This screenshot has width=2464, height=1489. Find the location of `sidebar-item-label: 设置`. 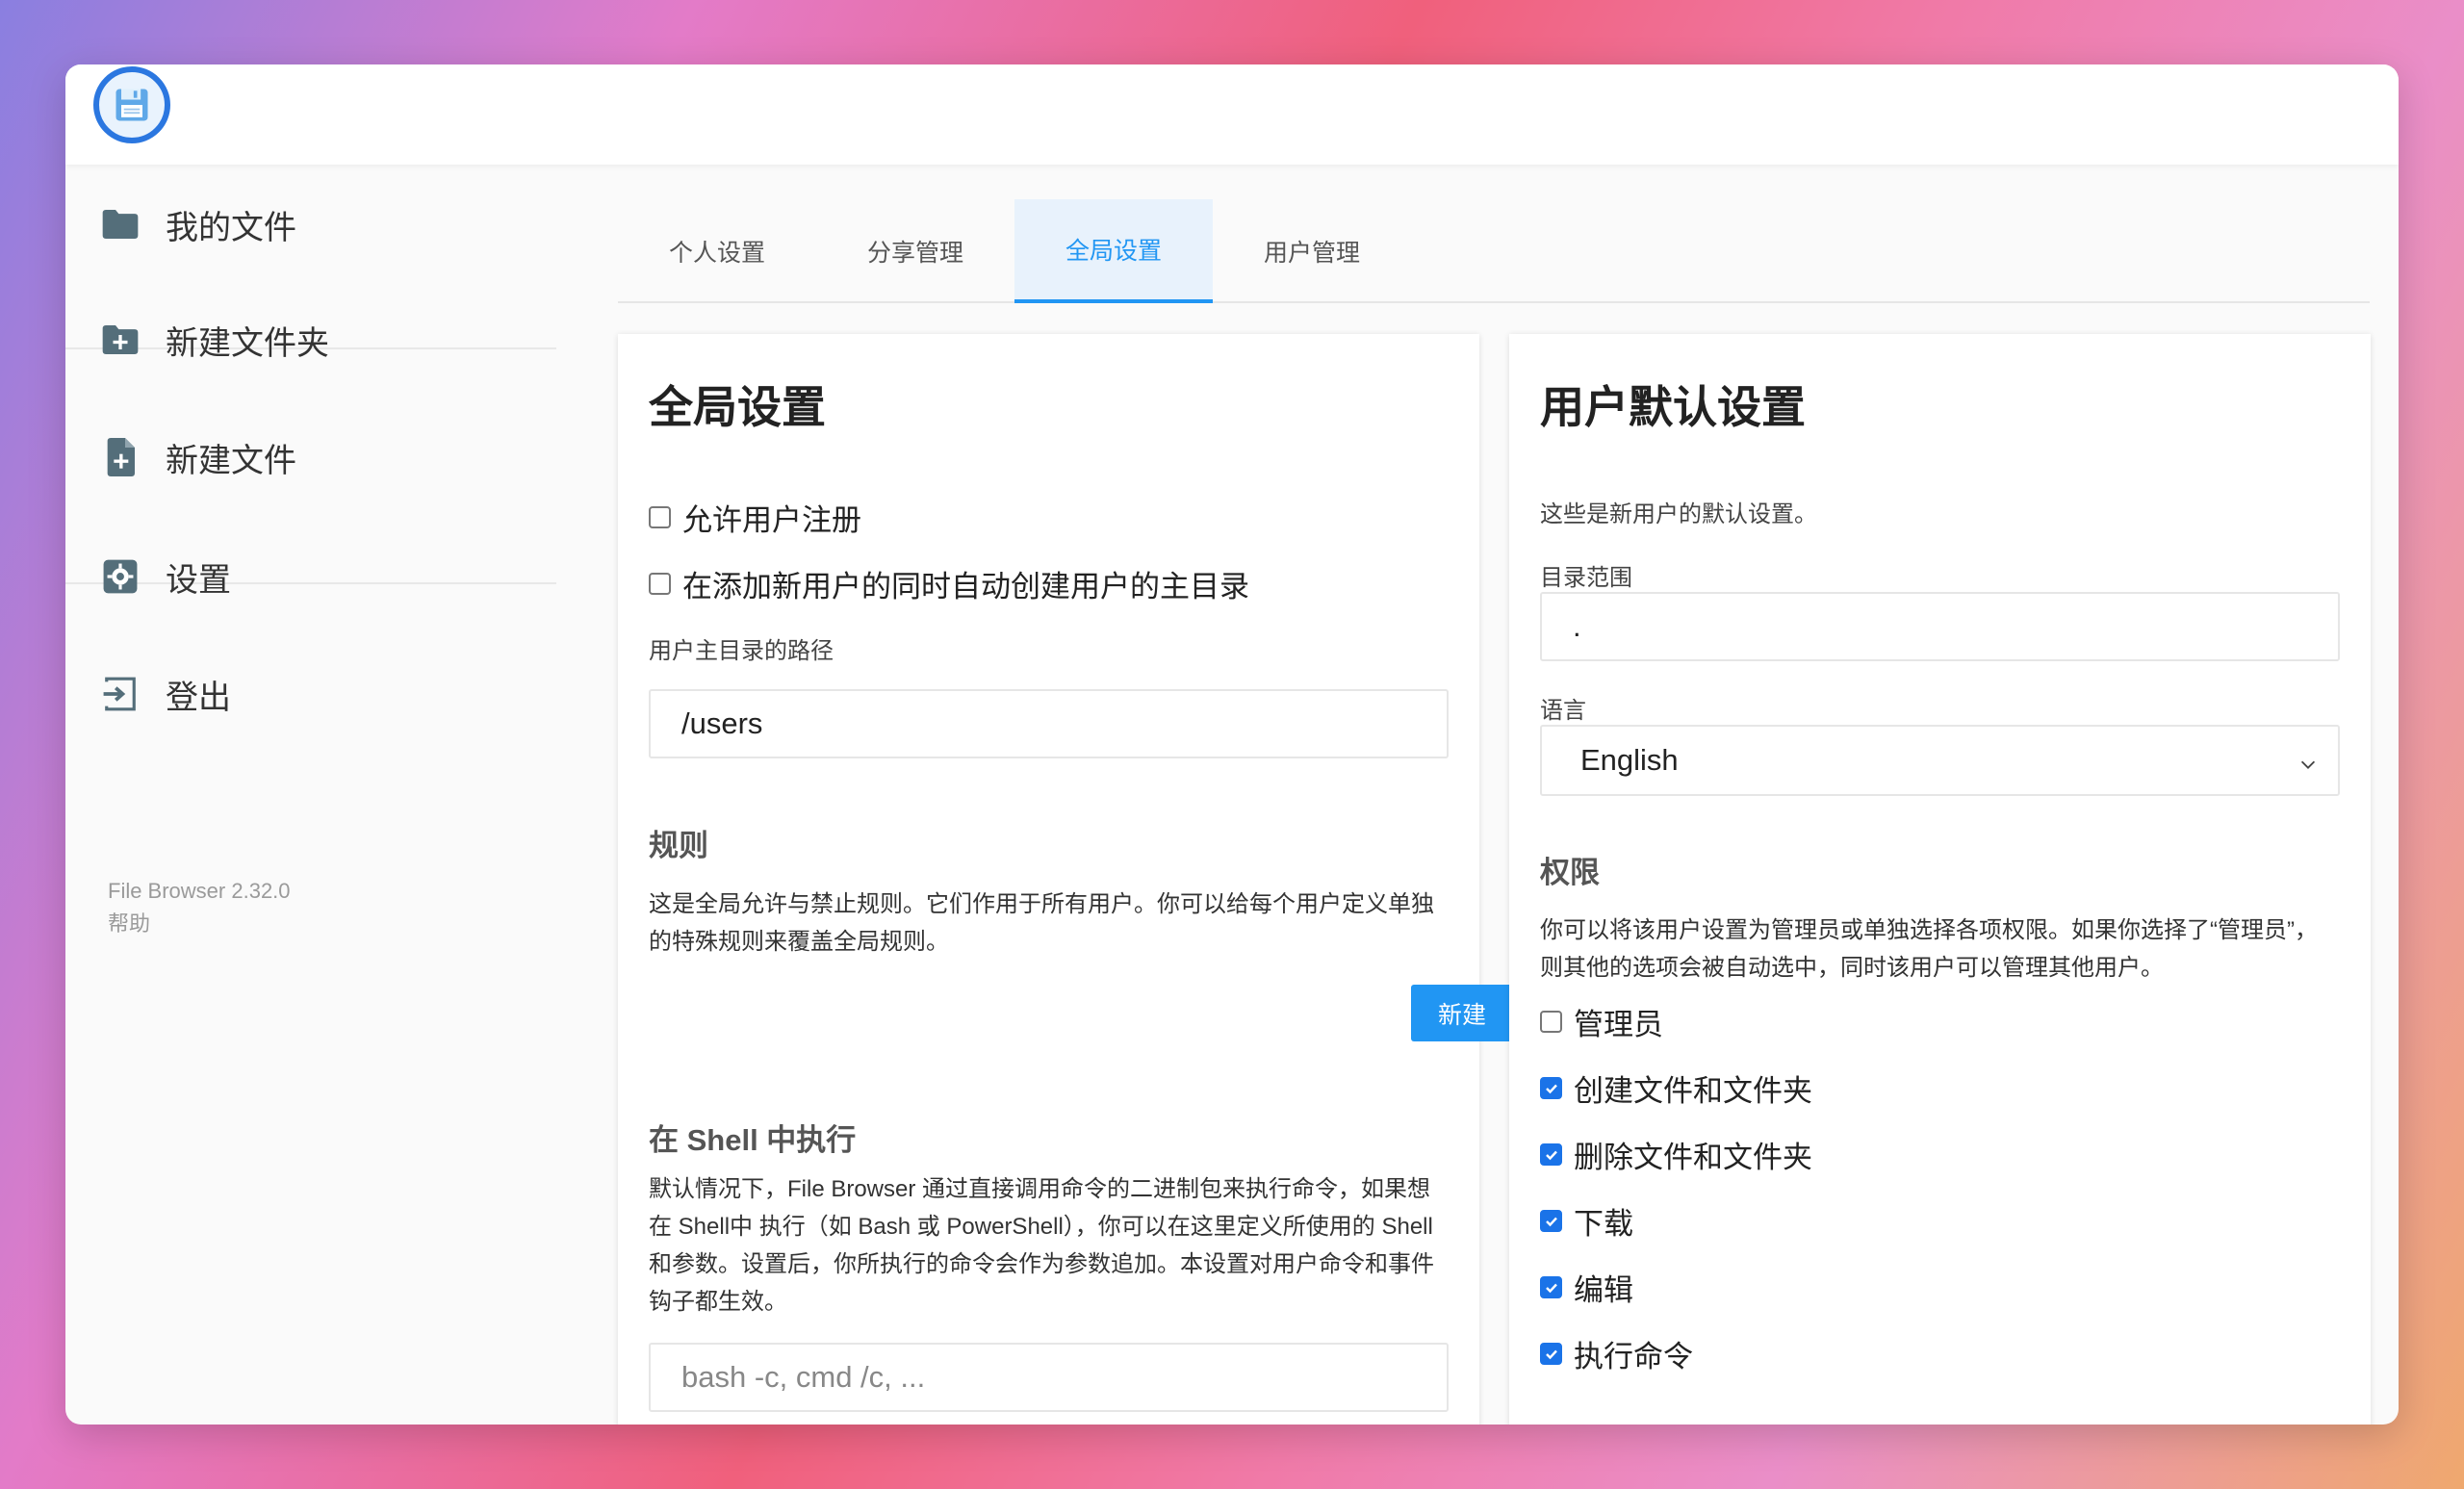

sidebar-item-label: 设置 is located at coordinates (198, 580).